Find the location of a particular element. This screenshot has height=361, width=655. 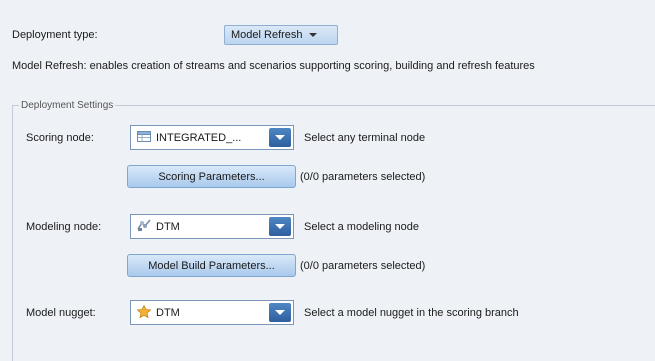

scoring-node-label: Scoring node: is located at coordinates (60, 138).